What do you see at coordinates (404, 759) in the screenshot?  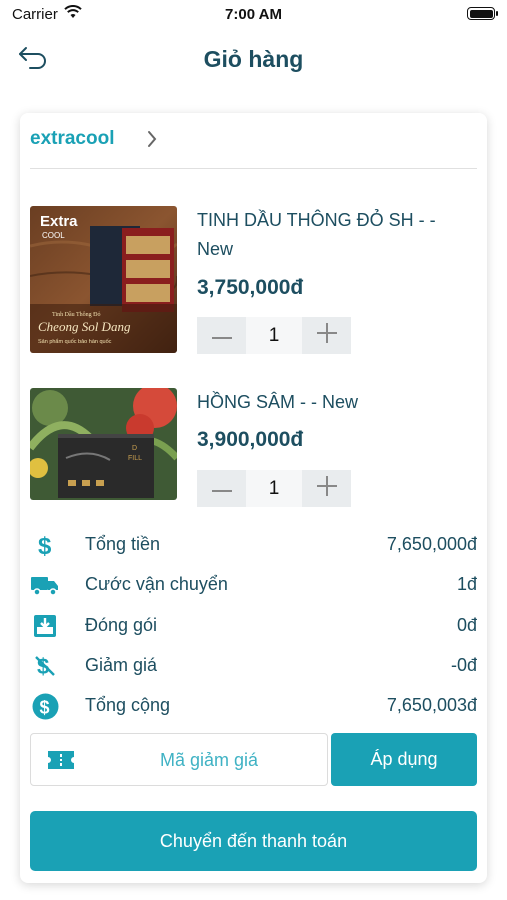 I see `apply-coupon-button: Áp dụng` at bounding box center [404, 759].